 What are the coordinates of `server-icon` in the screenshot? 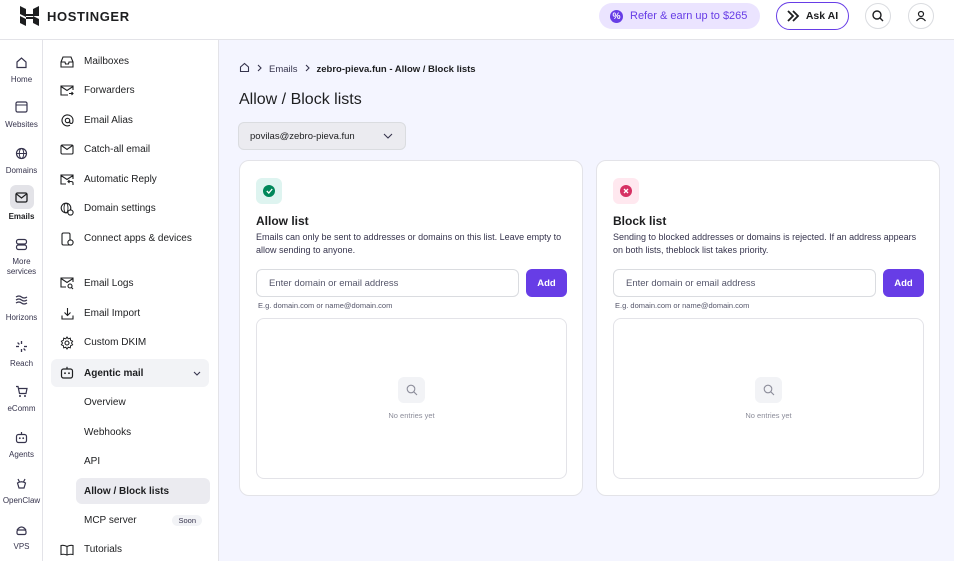 It's located at (22, 244).